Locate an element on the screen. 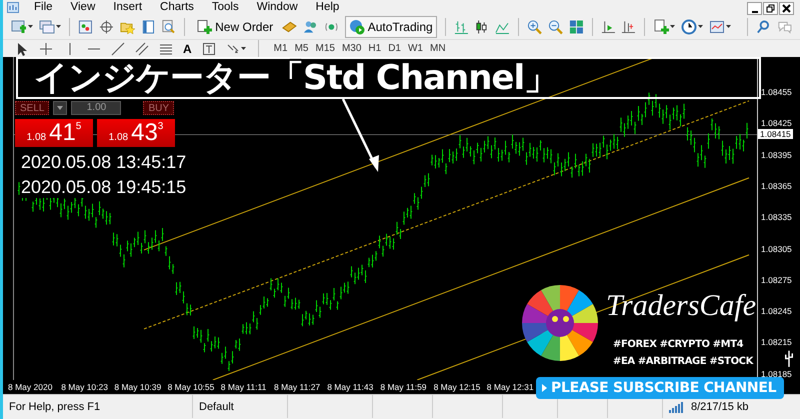 This screenshot has height=419, width=800. price-label: 1.08275 is located at coordinates (776, 279).